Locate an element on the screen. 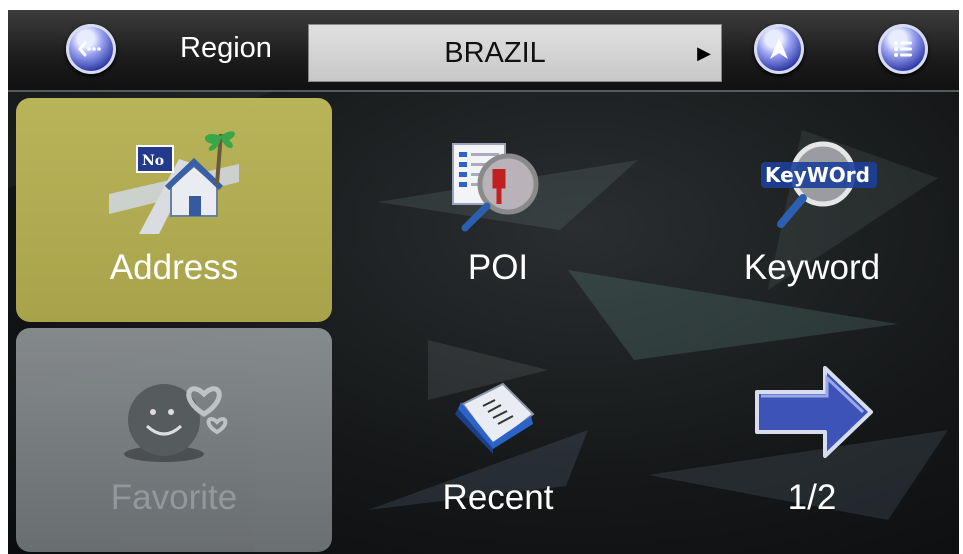 The image size is (963, 554). region-selector: BRAZIL ▶ is located at coordinates (515, 53).